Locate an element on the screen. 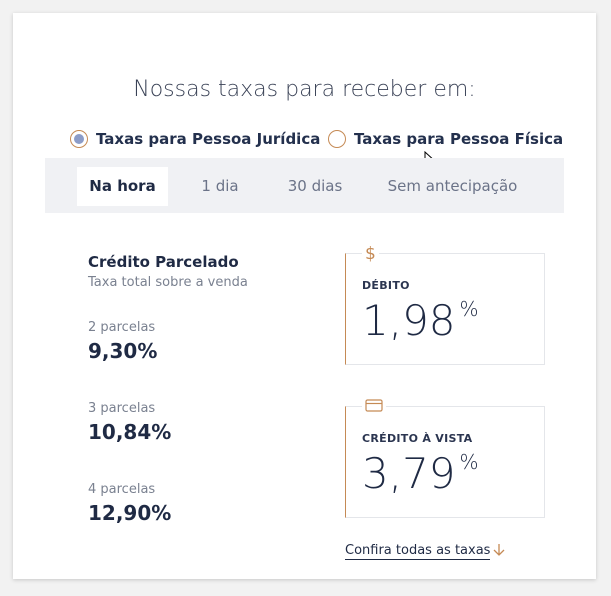 The height and width of the screenshot is (596, 611). radio-pessoa-fisica: Taxas para Pessoa Física is located at coordinates (445, 139).